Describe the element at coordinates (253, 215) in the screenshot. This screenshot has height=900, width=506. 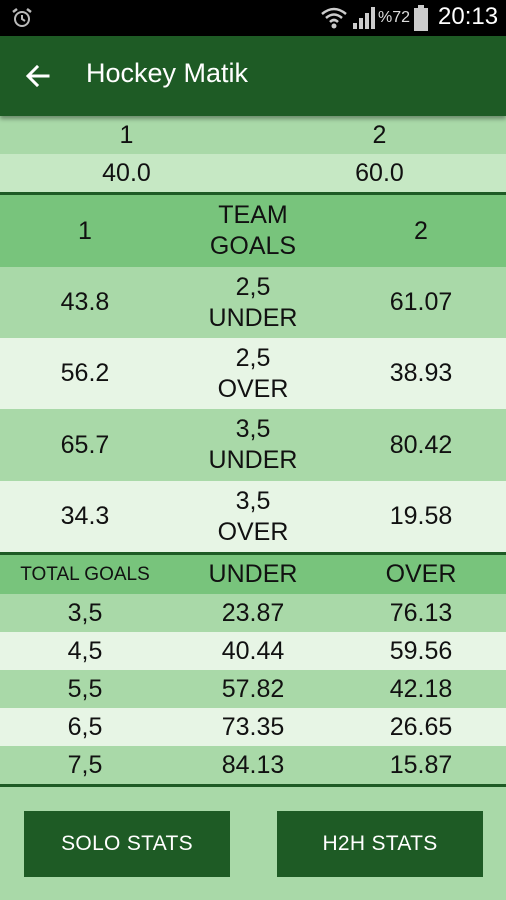
I see `team-goals-title-line1: TEAM` at that location.